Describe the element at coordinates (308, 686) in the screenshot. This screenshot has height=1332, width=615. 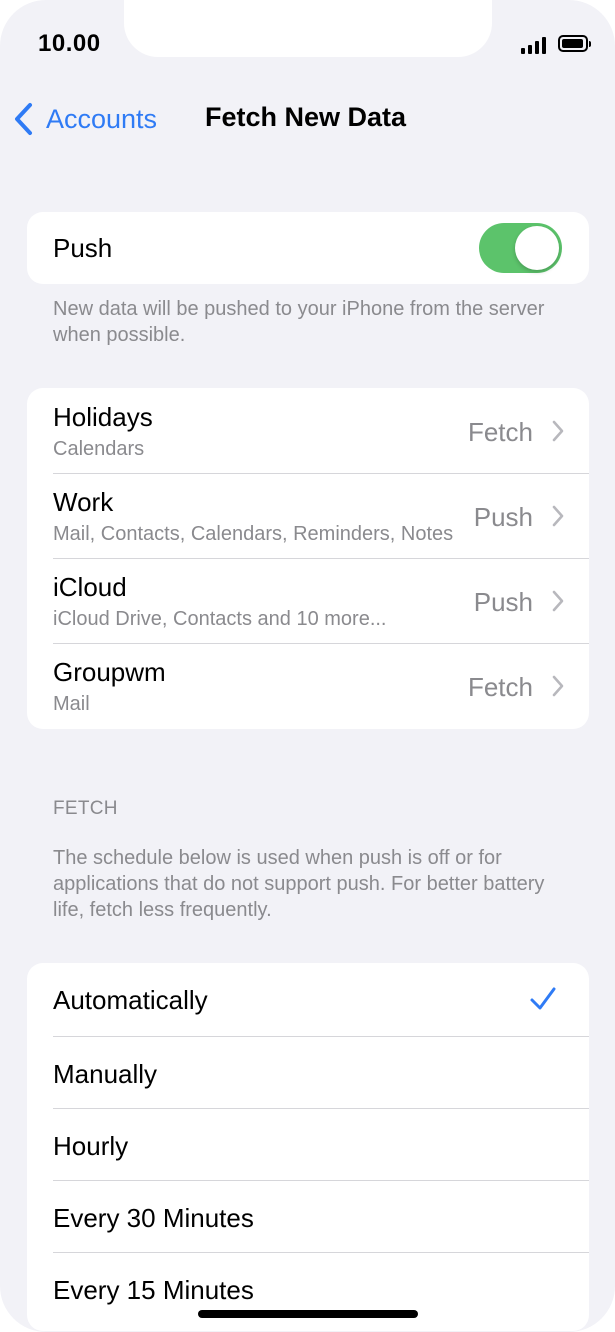
I see `account-row: Groupwm Mail Fetch` at that location.